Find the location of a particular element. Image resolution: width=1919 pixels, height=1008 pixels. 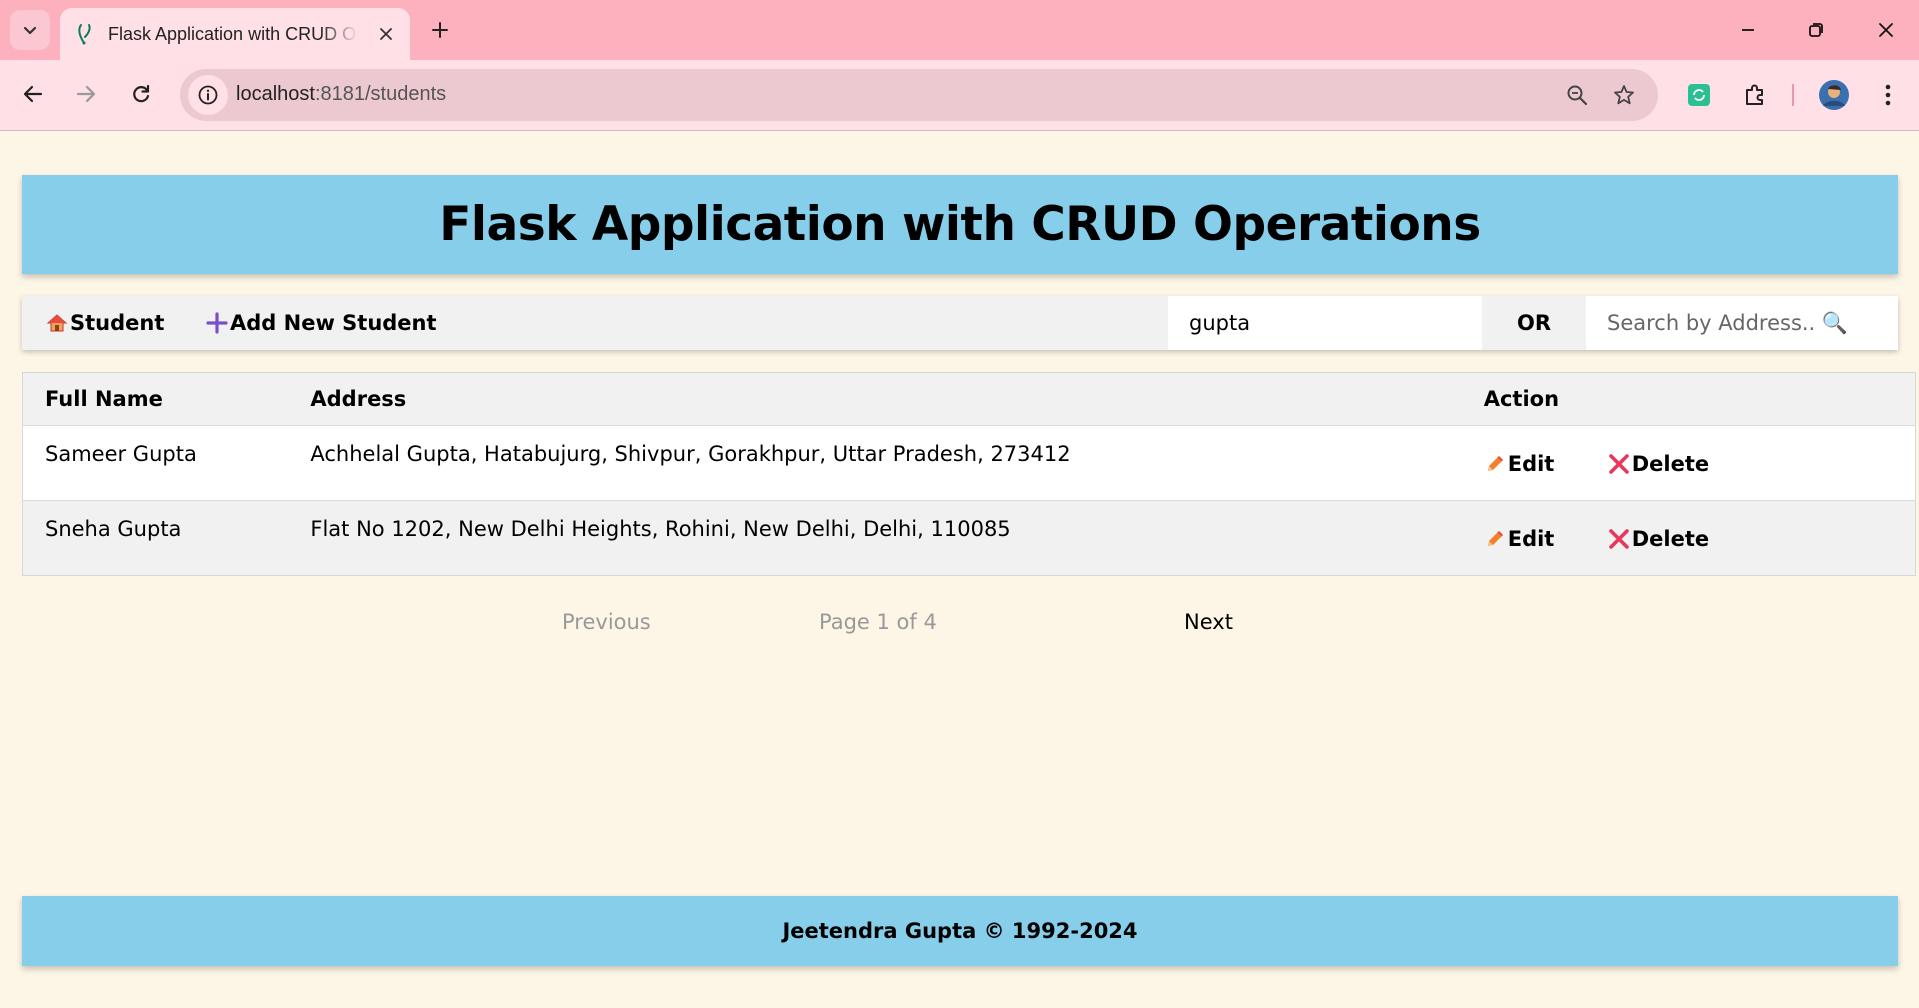

url-path: :8181/students is located at coordinates (380, 94).